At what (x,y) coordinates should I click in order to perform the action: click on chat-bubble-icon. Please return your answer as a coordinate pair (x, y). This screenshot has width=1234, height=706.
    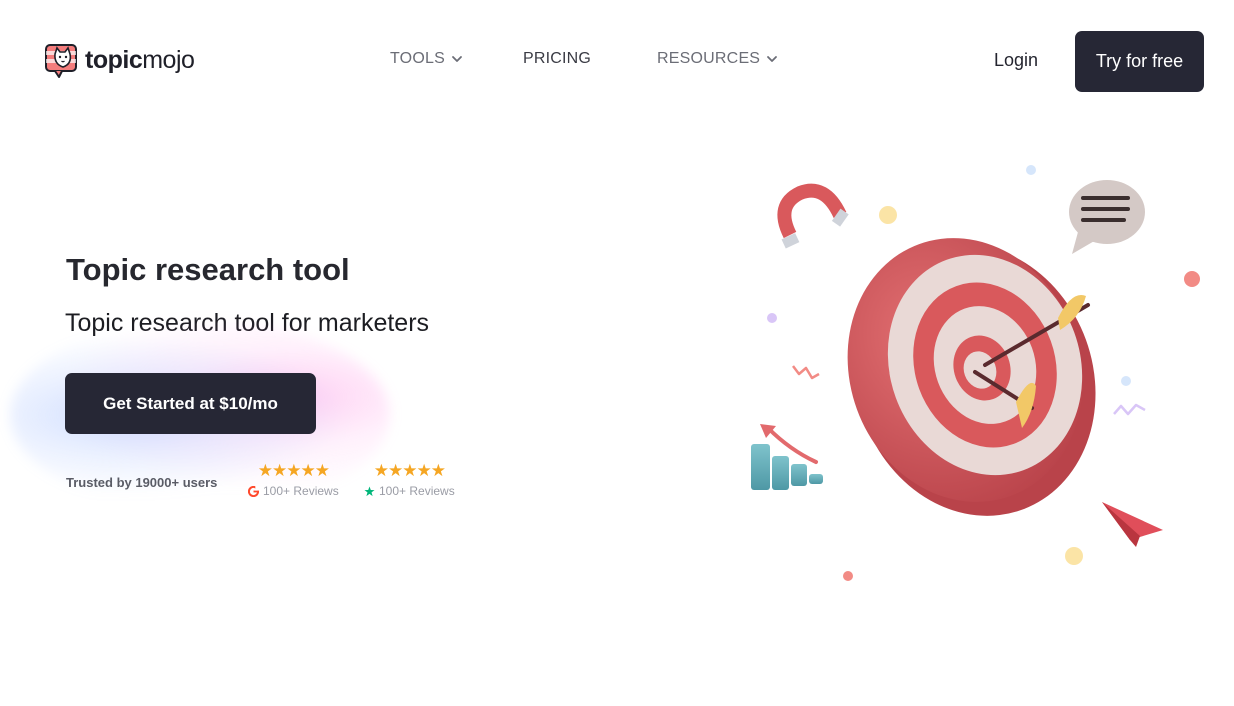
    Looking at the image, I should click on (1107, 217).